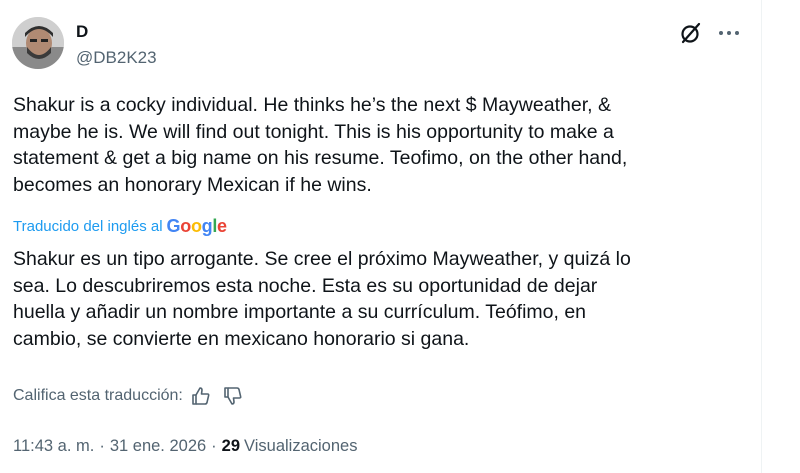  What do you see at coordinates (222, 226) in the screenshot?
I see `google-logo-letter: e` at bounding box center [222, 226].